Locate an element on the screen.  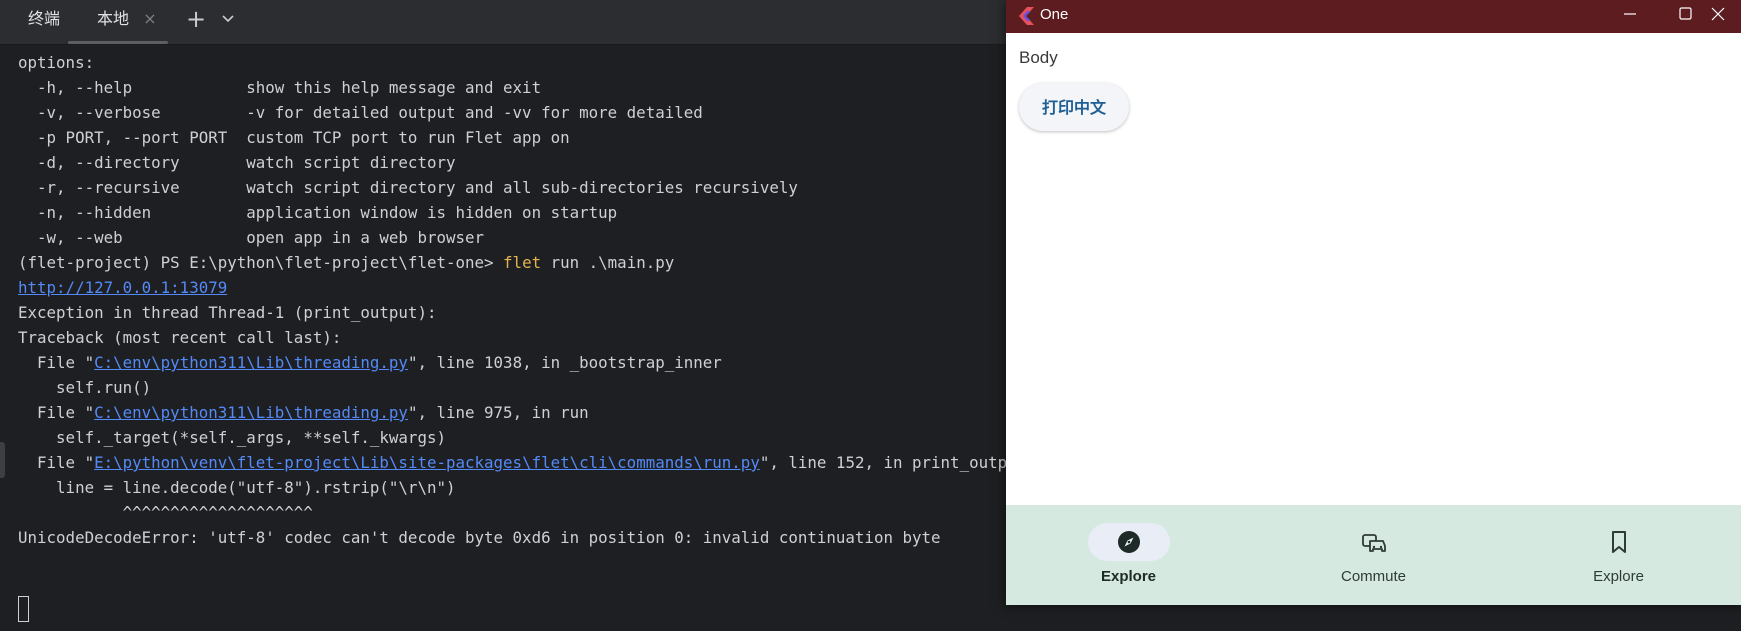
terminal-line: http://127.0.0.1:13079 is located at coordinates (122, 288).